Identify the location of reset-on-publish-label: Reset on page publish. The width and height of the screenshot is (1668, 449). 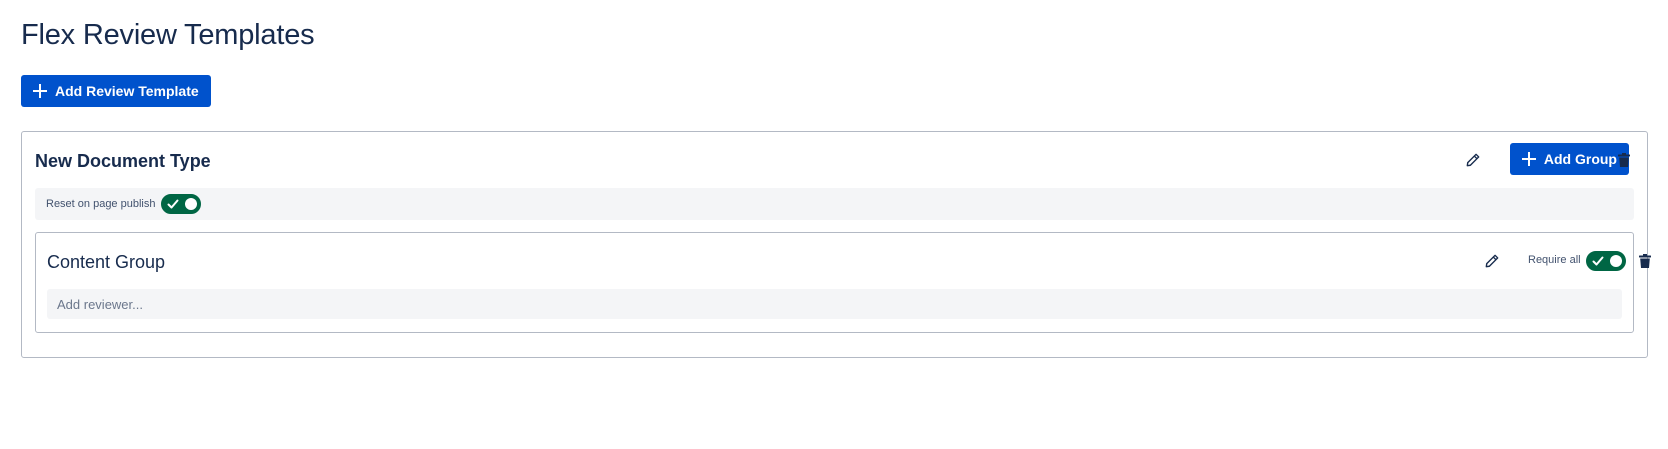
(101, 204).